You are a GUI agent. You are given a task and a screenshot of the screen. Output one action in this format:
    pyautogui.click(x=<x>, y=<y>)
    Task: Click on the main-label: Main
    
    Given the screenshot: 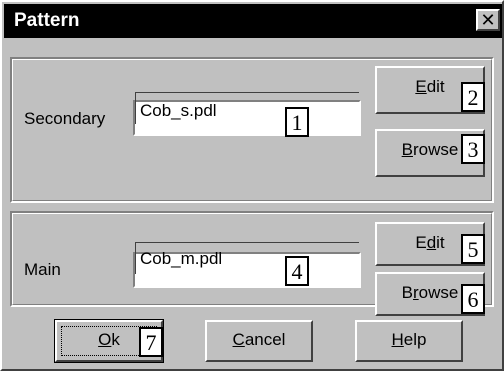 What is the action you would take?
    pyautogui.click(x=42, y=269)
    